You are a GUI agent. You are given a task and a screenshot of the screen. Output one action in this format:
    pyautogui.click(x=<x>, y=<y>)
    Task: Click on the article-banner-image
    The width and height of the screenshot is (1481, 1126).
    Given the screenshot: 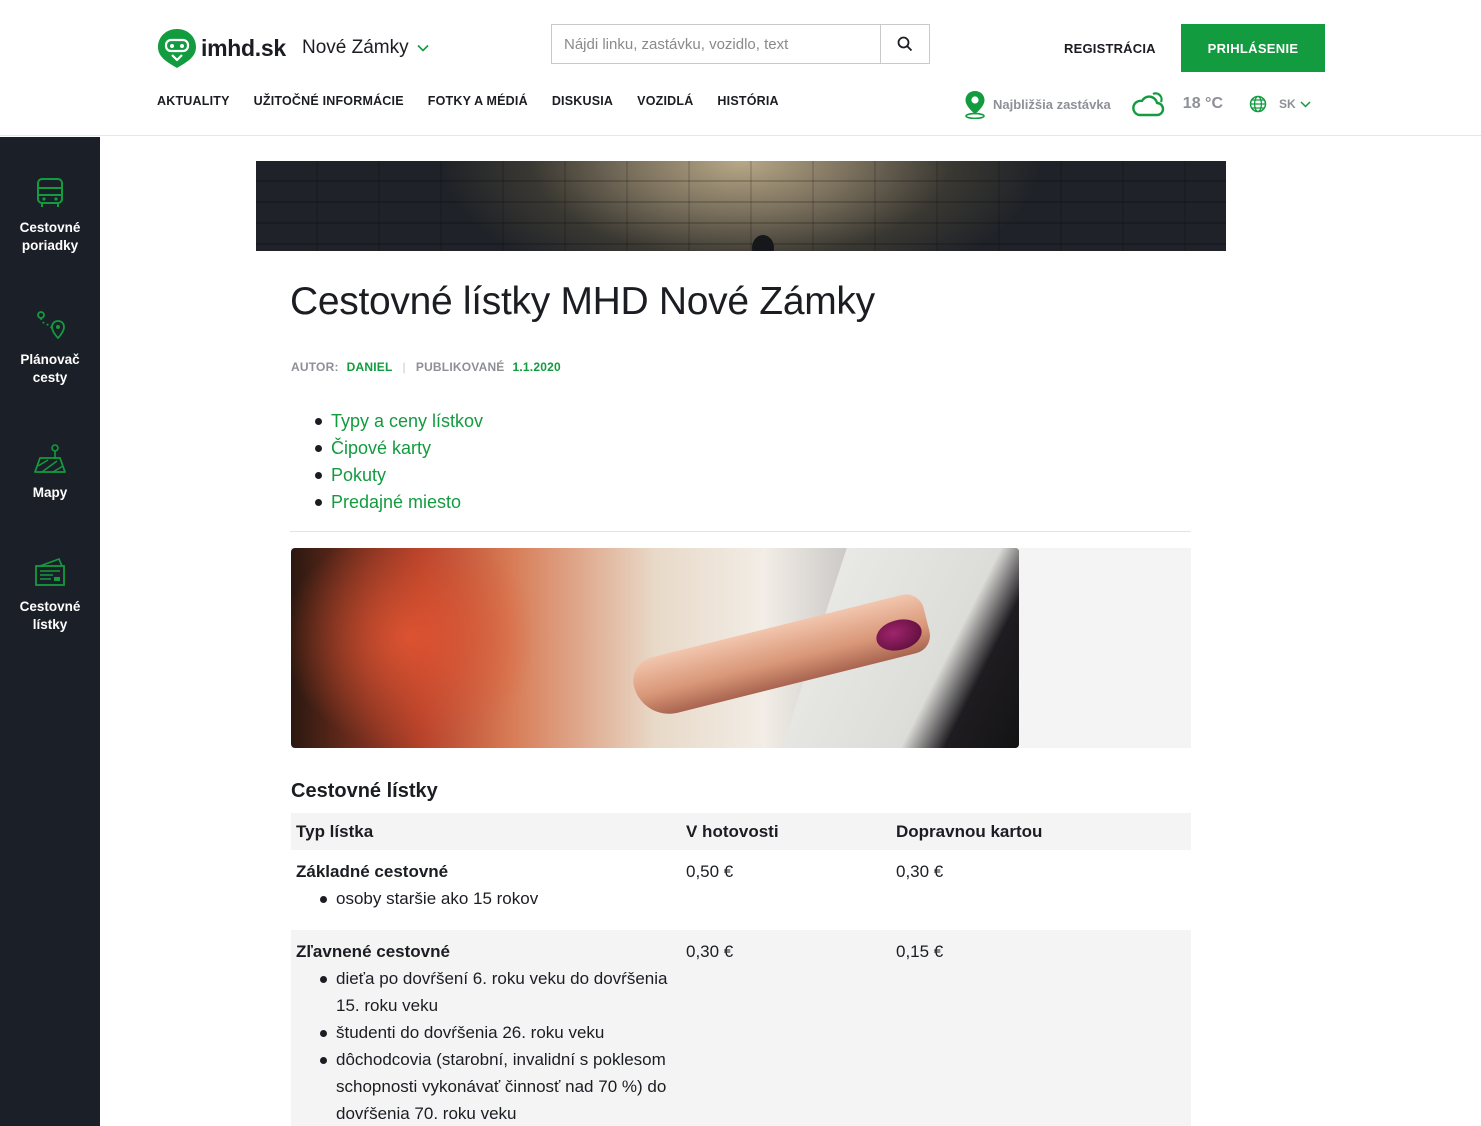 What is the action you would take?
    pyautogui.click(x=741, y=206)
    